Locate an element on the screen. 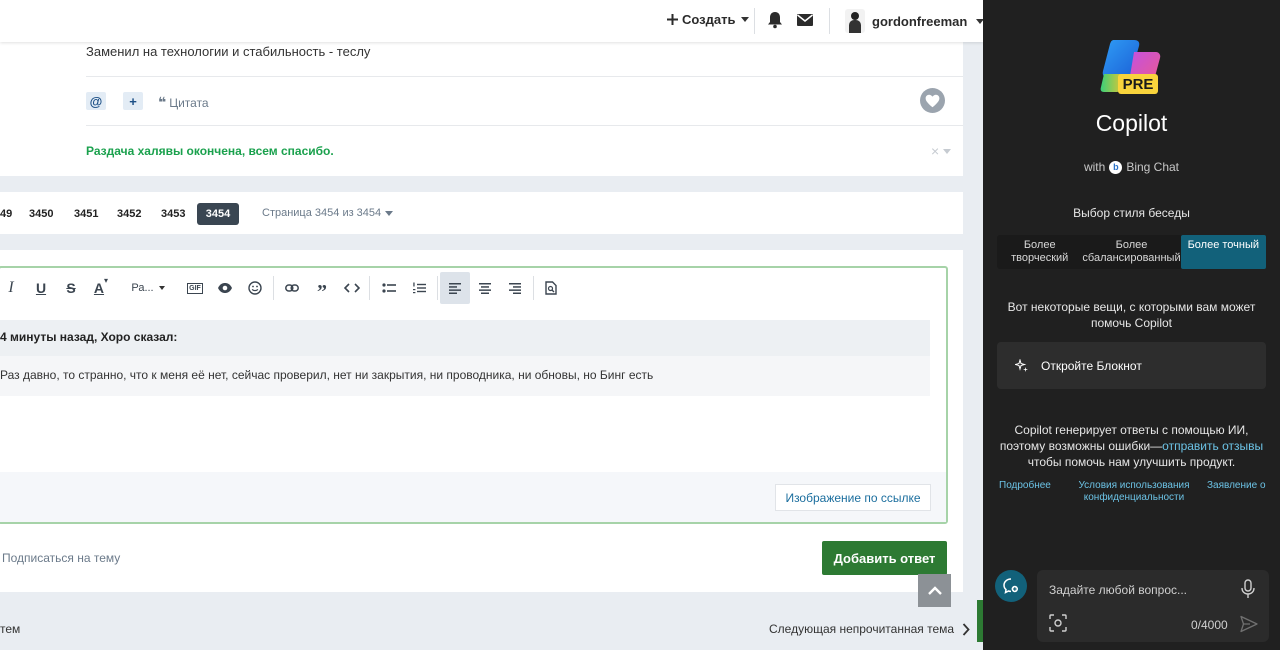 Image resolution: width=1280 pixels, height=650 pixels. envelope-icon is located at coordinates (805, 20).